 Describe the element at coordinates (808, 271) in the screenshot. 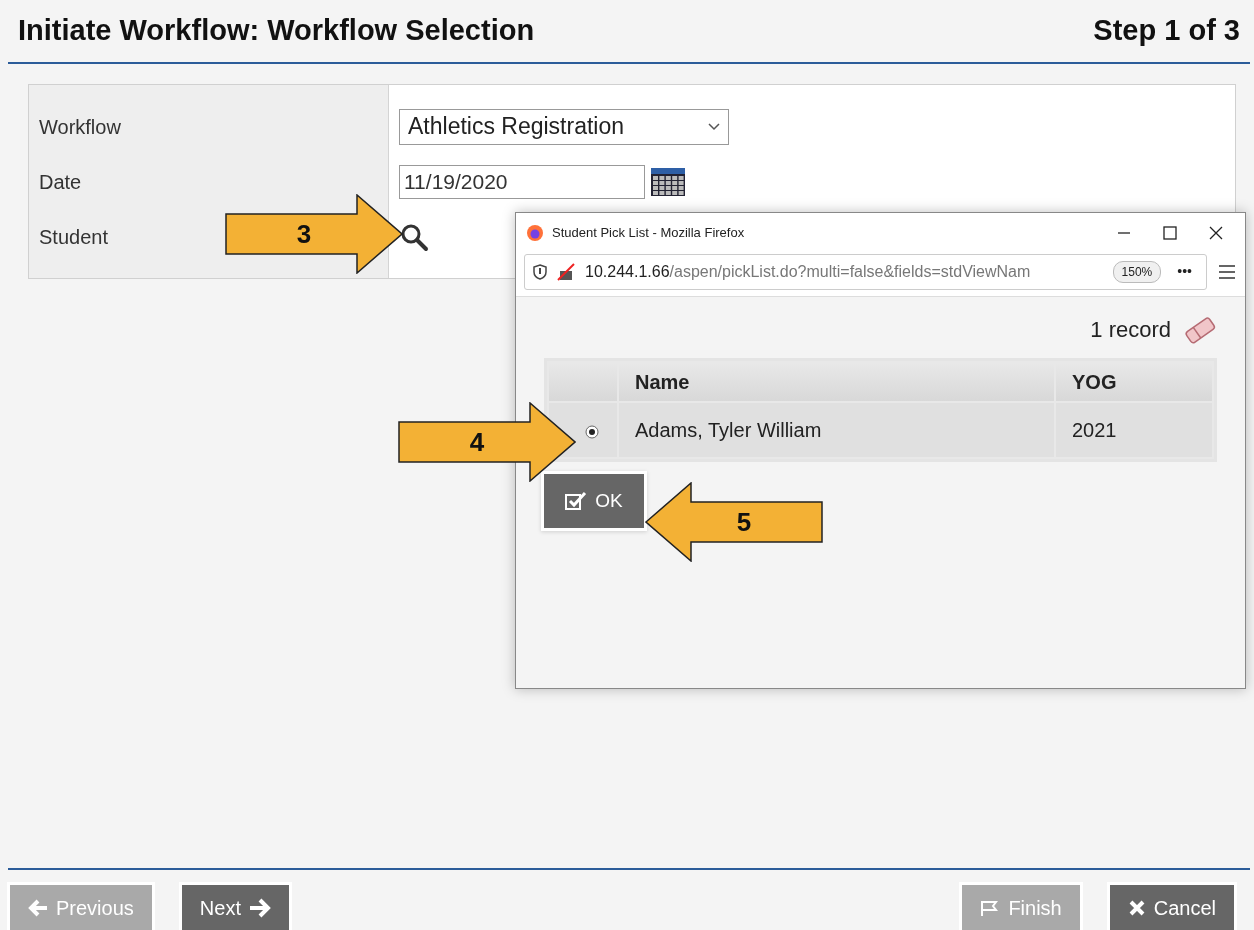

I see `url-text: 10.244.1.66/aspen/pickList.do?multi=false&fields=stdViewNam` at that location.